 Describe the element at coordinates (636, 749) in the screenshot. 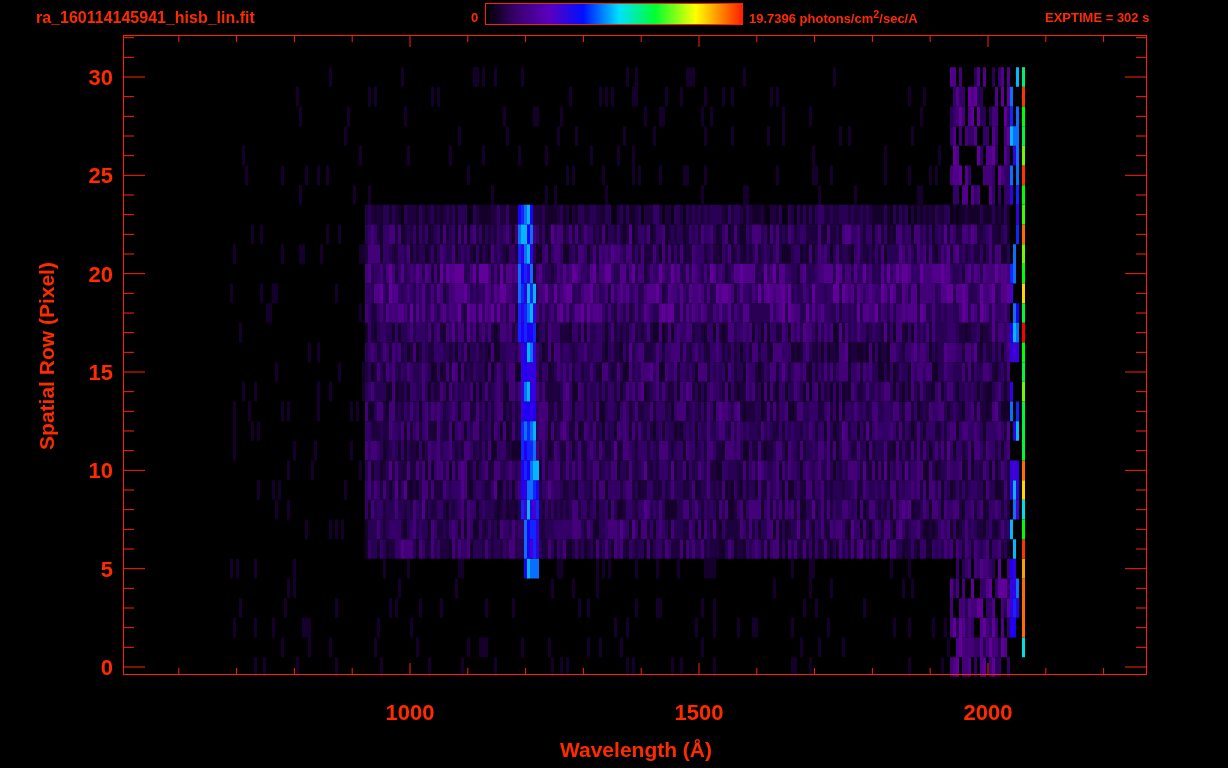

I see `x-axis-title: Wavelength (Å)` at that location.